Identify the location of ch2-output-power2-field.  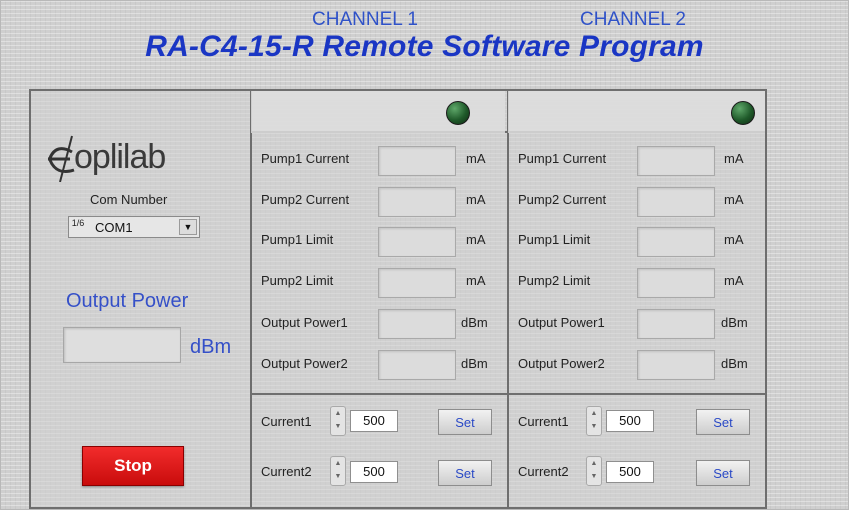
(676, 365).